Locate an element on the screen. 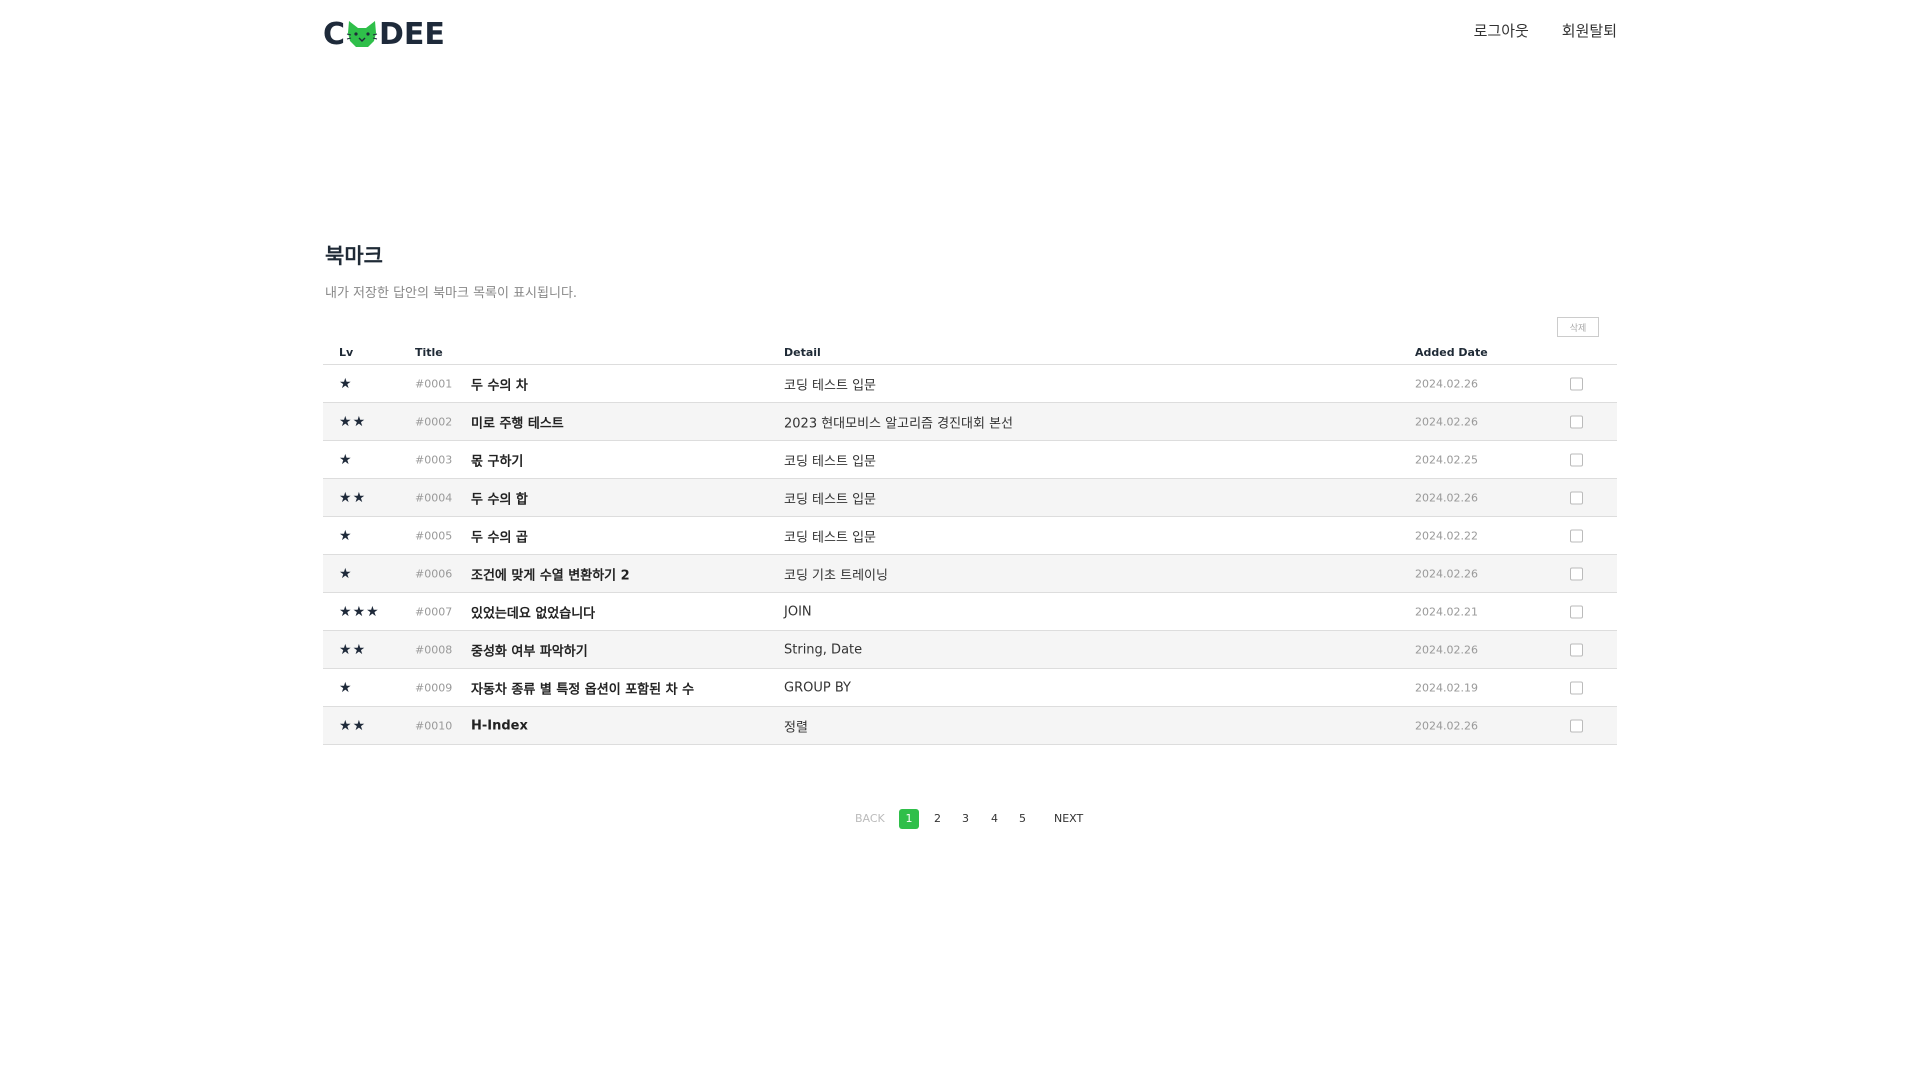  problem-number: #0008 is located at coordinates (434, 649).